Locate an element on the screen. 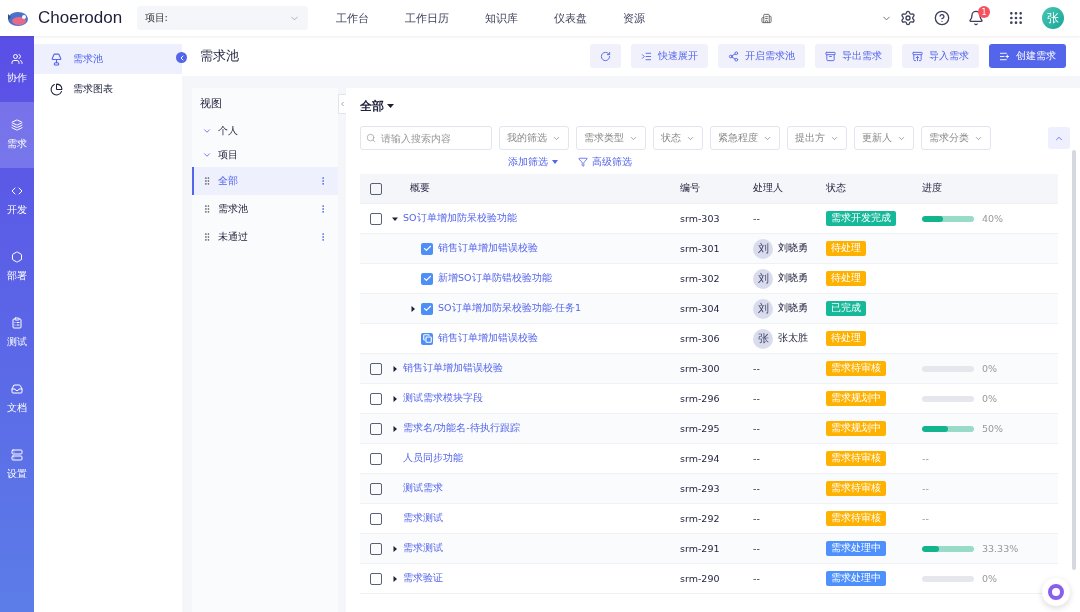 This screenshot has width=1080, height=612. progress-track is located at coordinates (948, 578).